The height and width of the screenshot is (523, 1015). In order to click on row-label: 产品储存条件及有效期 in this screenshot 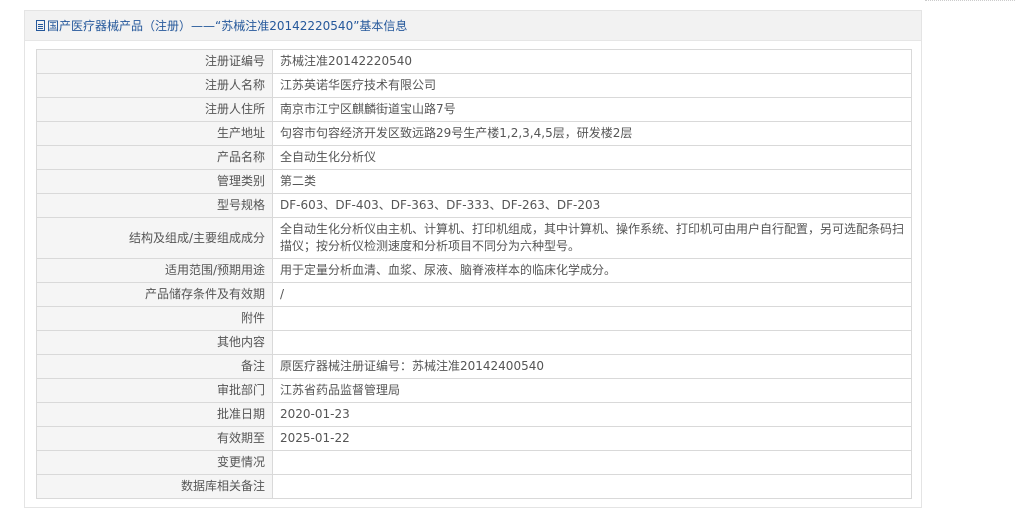, I will do `click(154, 294)`.